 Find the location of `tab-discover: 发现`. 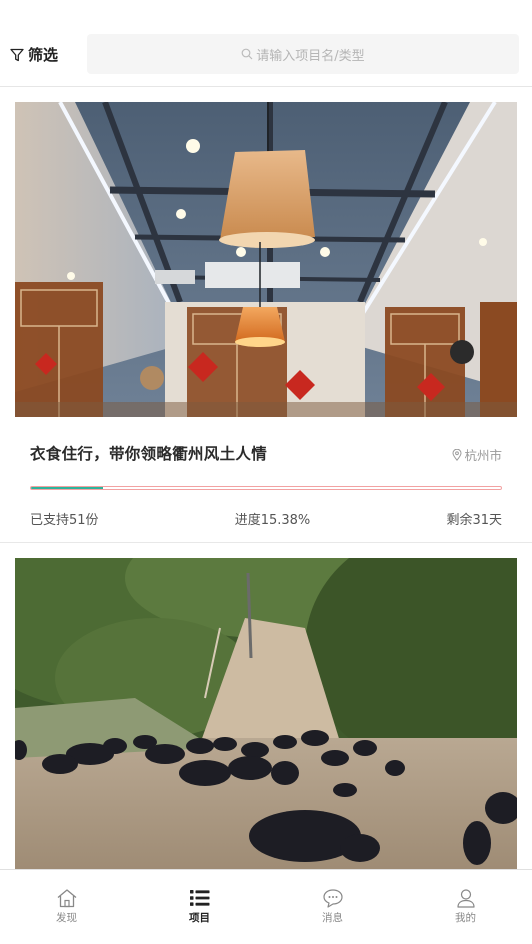

tab-discover: 发现 is located at coordinates (66, 907).